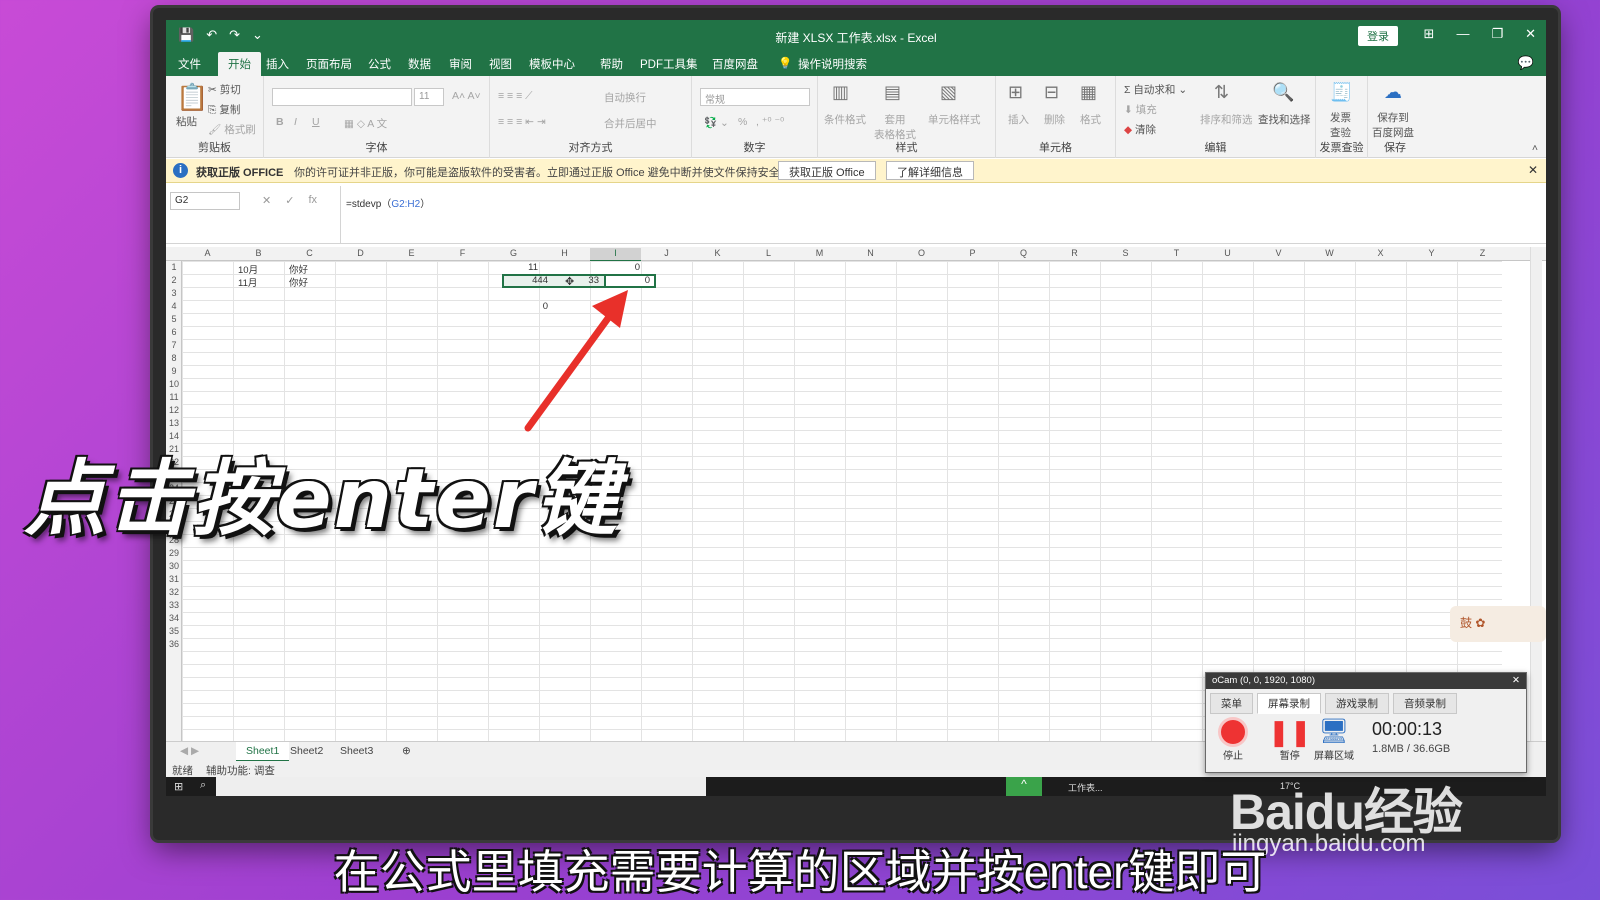 Image resolution: width=1600 pixels, height=900 pixels. What do you see at coordinates (1393, 125) in the screenshot?
I see `save-to-baidu-button: 保存到 百度网盘` at bounding box center [1393, 125].